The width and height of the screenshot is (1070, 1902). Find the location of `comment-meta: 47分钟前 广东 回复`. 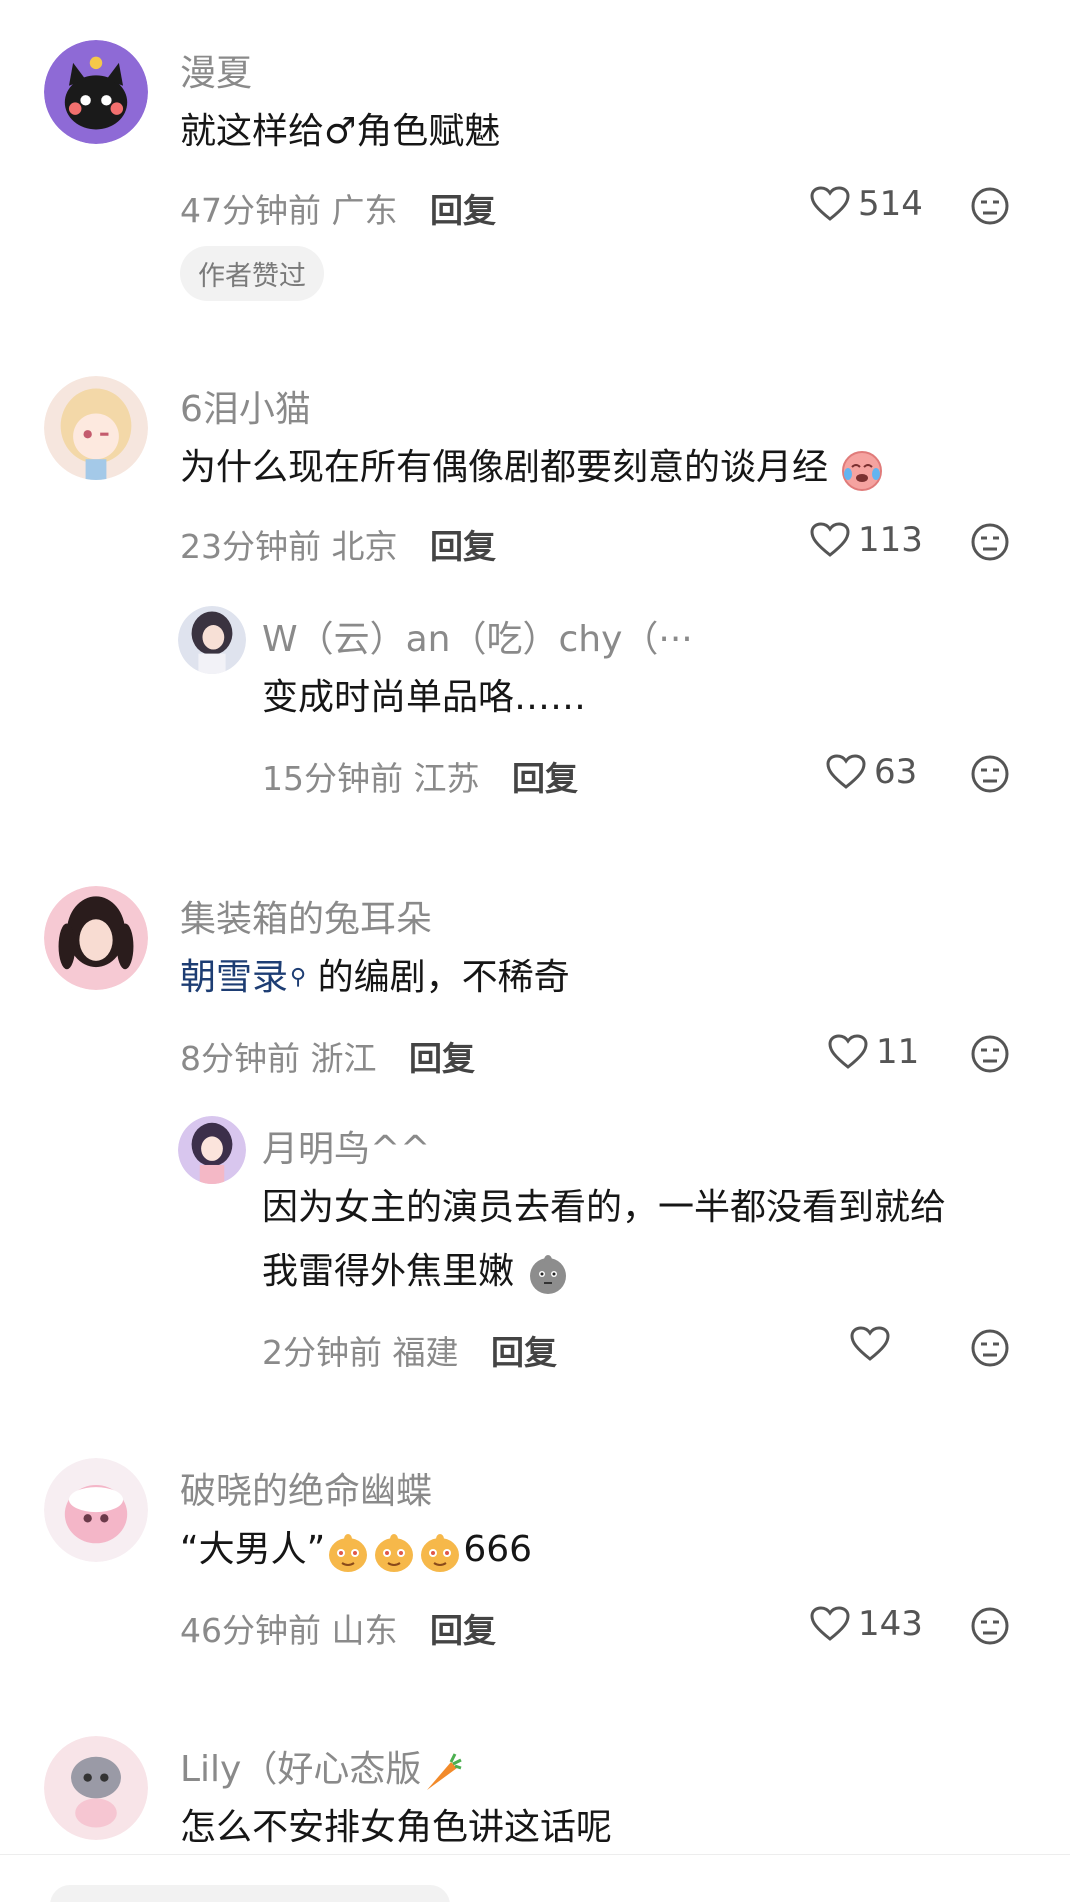

comment-meta: 47分钟前 广东 回复 is located at coordinates (338, 208).